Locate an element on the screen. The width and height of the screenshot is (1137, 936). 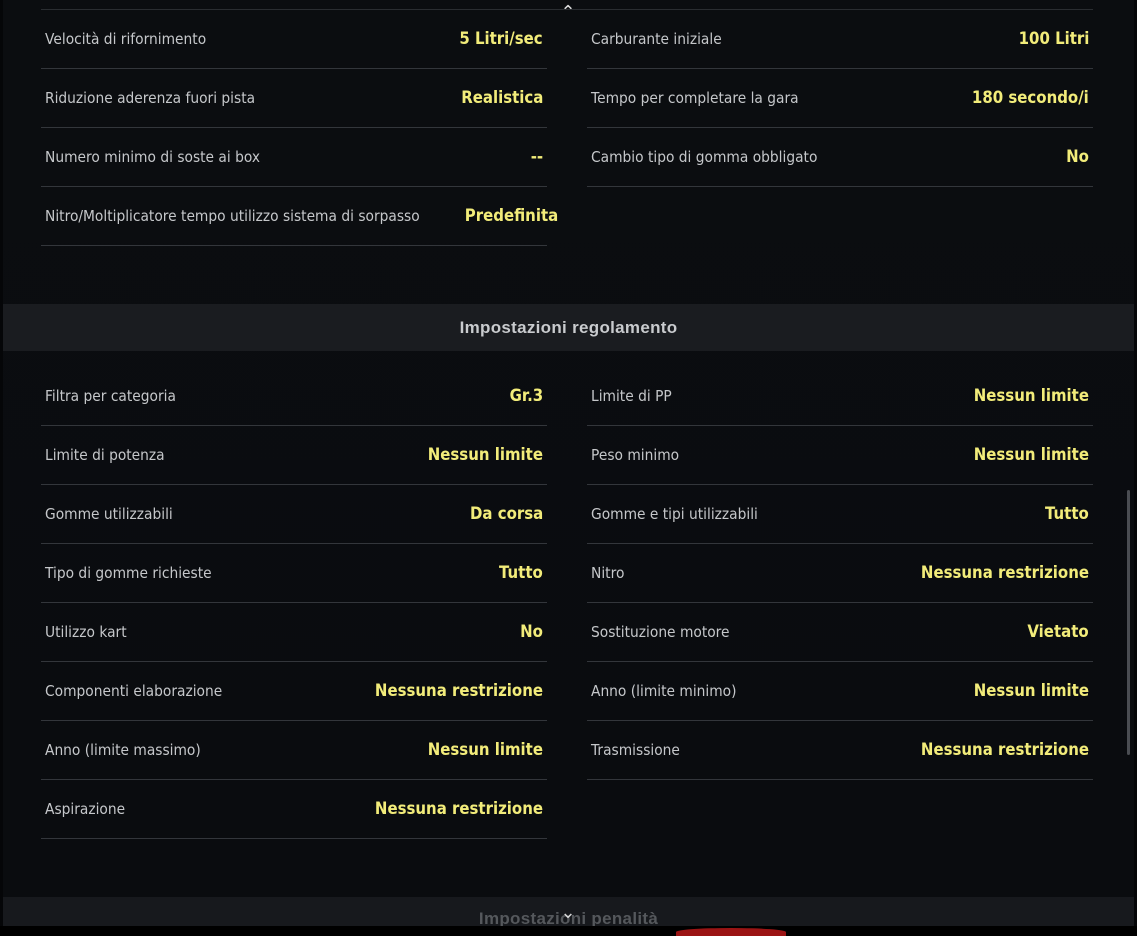
setting-label: Gomme utilizzabili is located at coordinates (109, 514).